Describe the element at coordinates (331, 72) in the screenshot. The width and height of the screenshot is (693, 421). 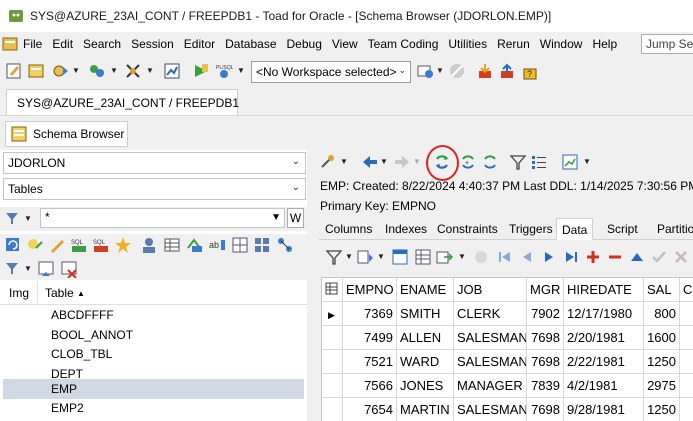
I see `workspace-select: <No Workspace selected> ⌄` at that location.